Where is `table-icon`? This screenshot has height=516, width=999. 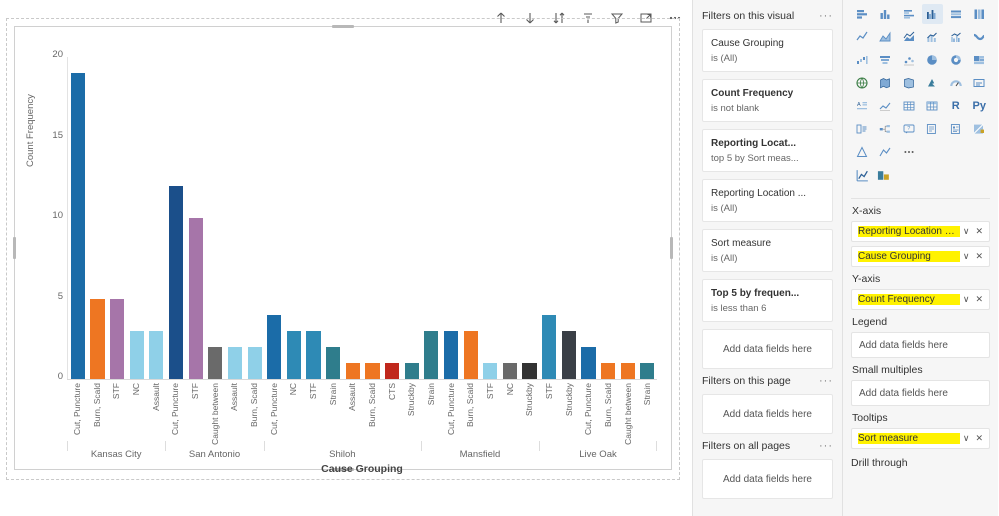 table-icon is located at coordinates (909, 106).